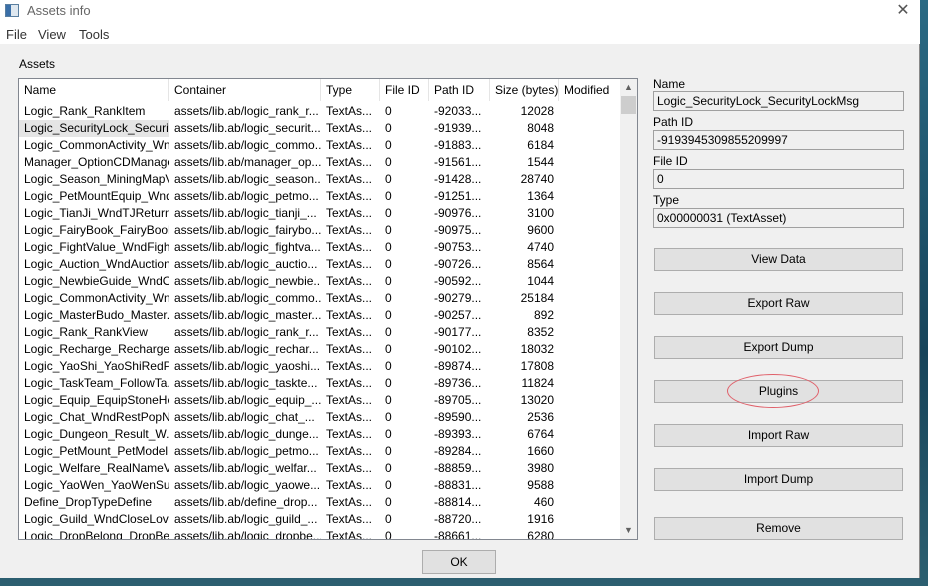 The width and height of the screenshot is (928, 586). I want to click on remove-button: Remove, so click(778, 528).